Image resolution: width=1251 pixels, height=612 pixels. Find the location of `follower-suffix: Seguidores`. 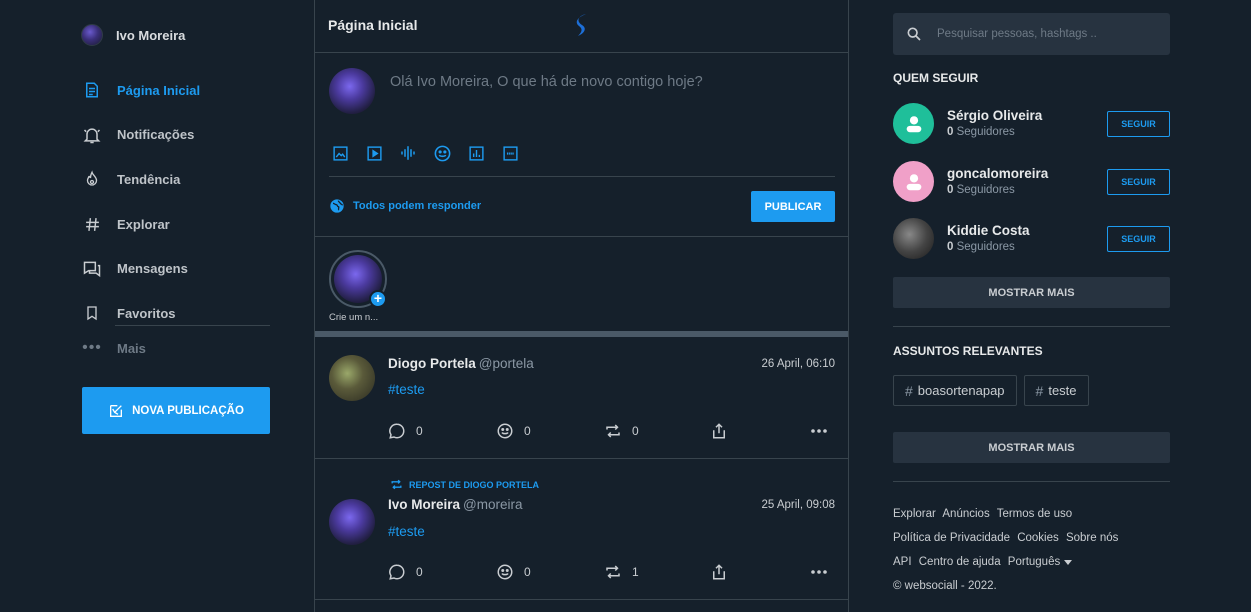

follower-suffix: Seguidores is located at coordinates (985, 132).